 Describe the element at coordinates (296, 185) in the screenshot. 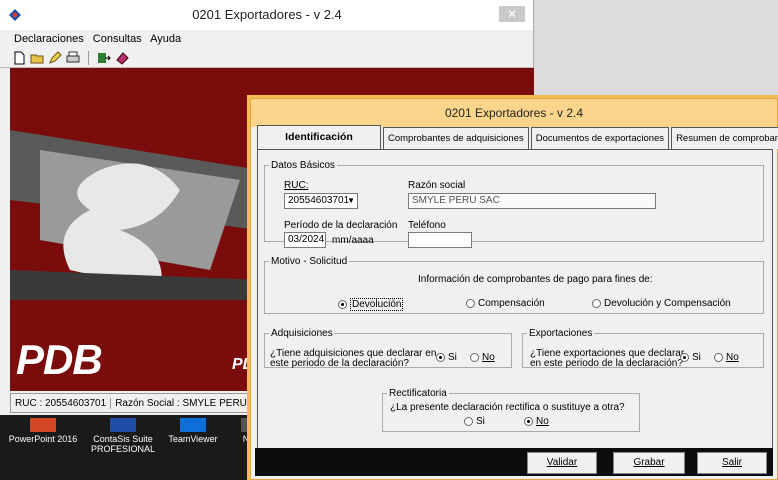

I see `ruc-label: RUC:` at that location.